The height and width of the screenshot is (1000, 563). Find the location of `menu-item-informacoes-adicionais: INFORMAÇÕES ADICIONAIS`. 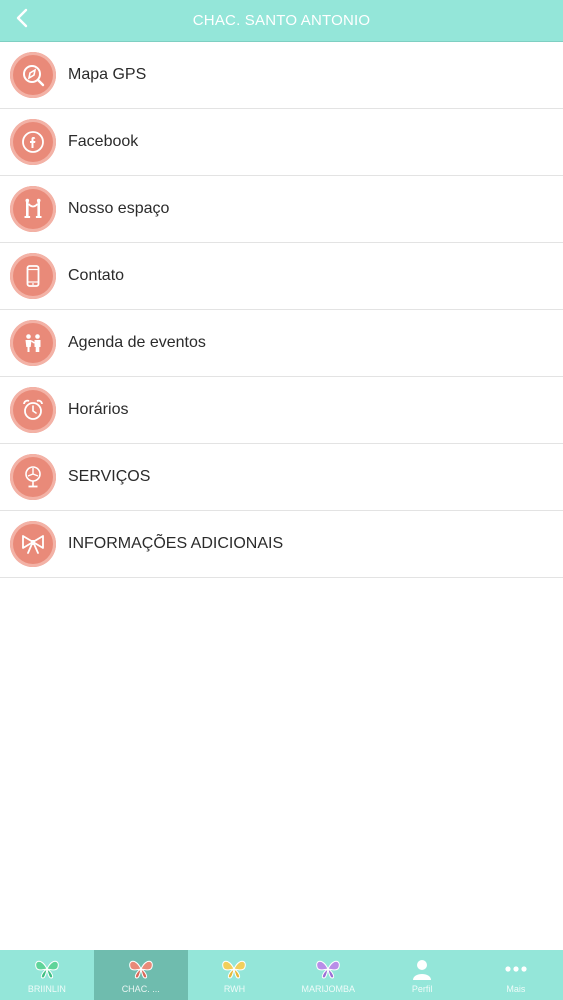

menu-item-informacoes-adicionais: INFORMAÇÕES ADICIONAIS is located at coordinates (281, 544).